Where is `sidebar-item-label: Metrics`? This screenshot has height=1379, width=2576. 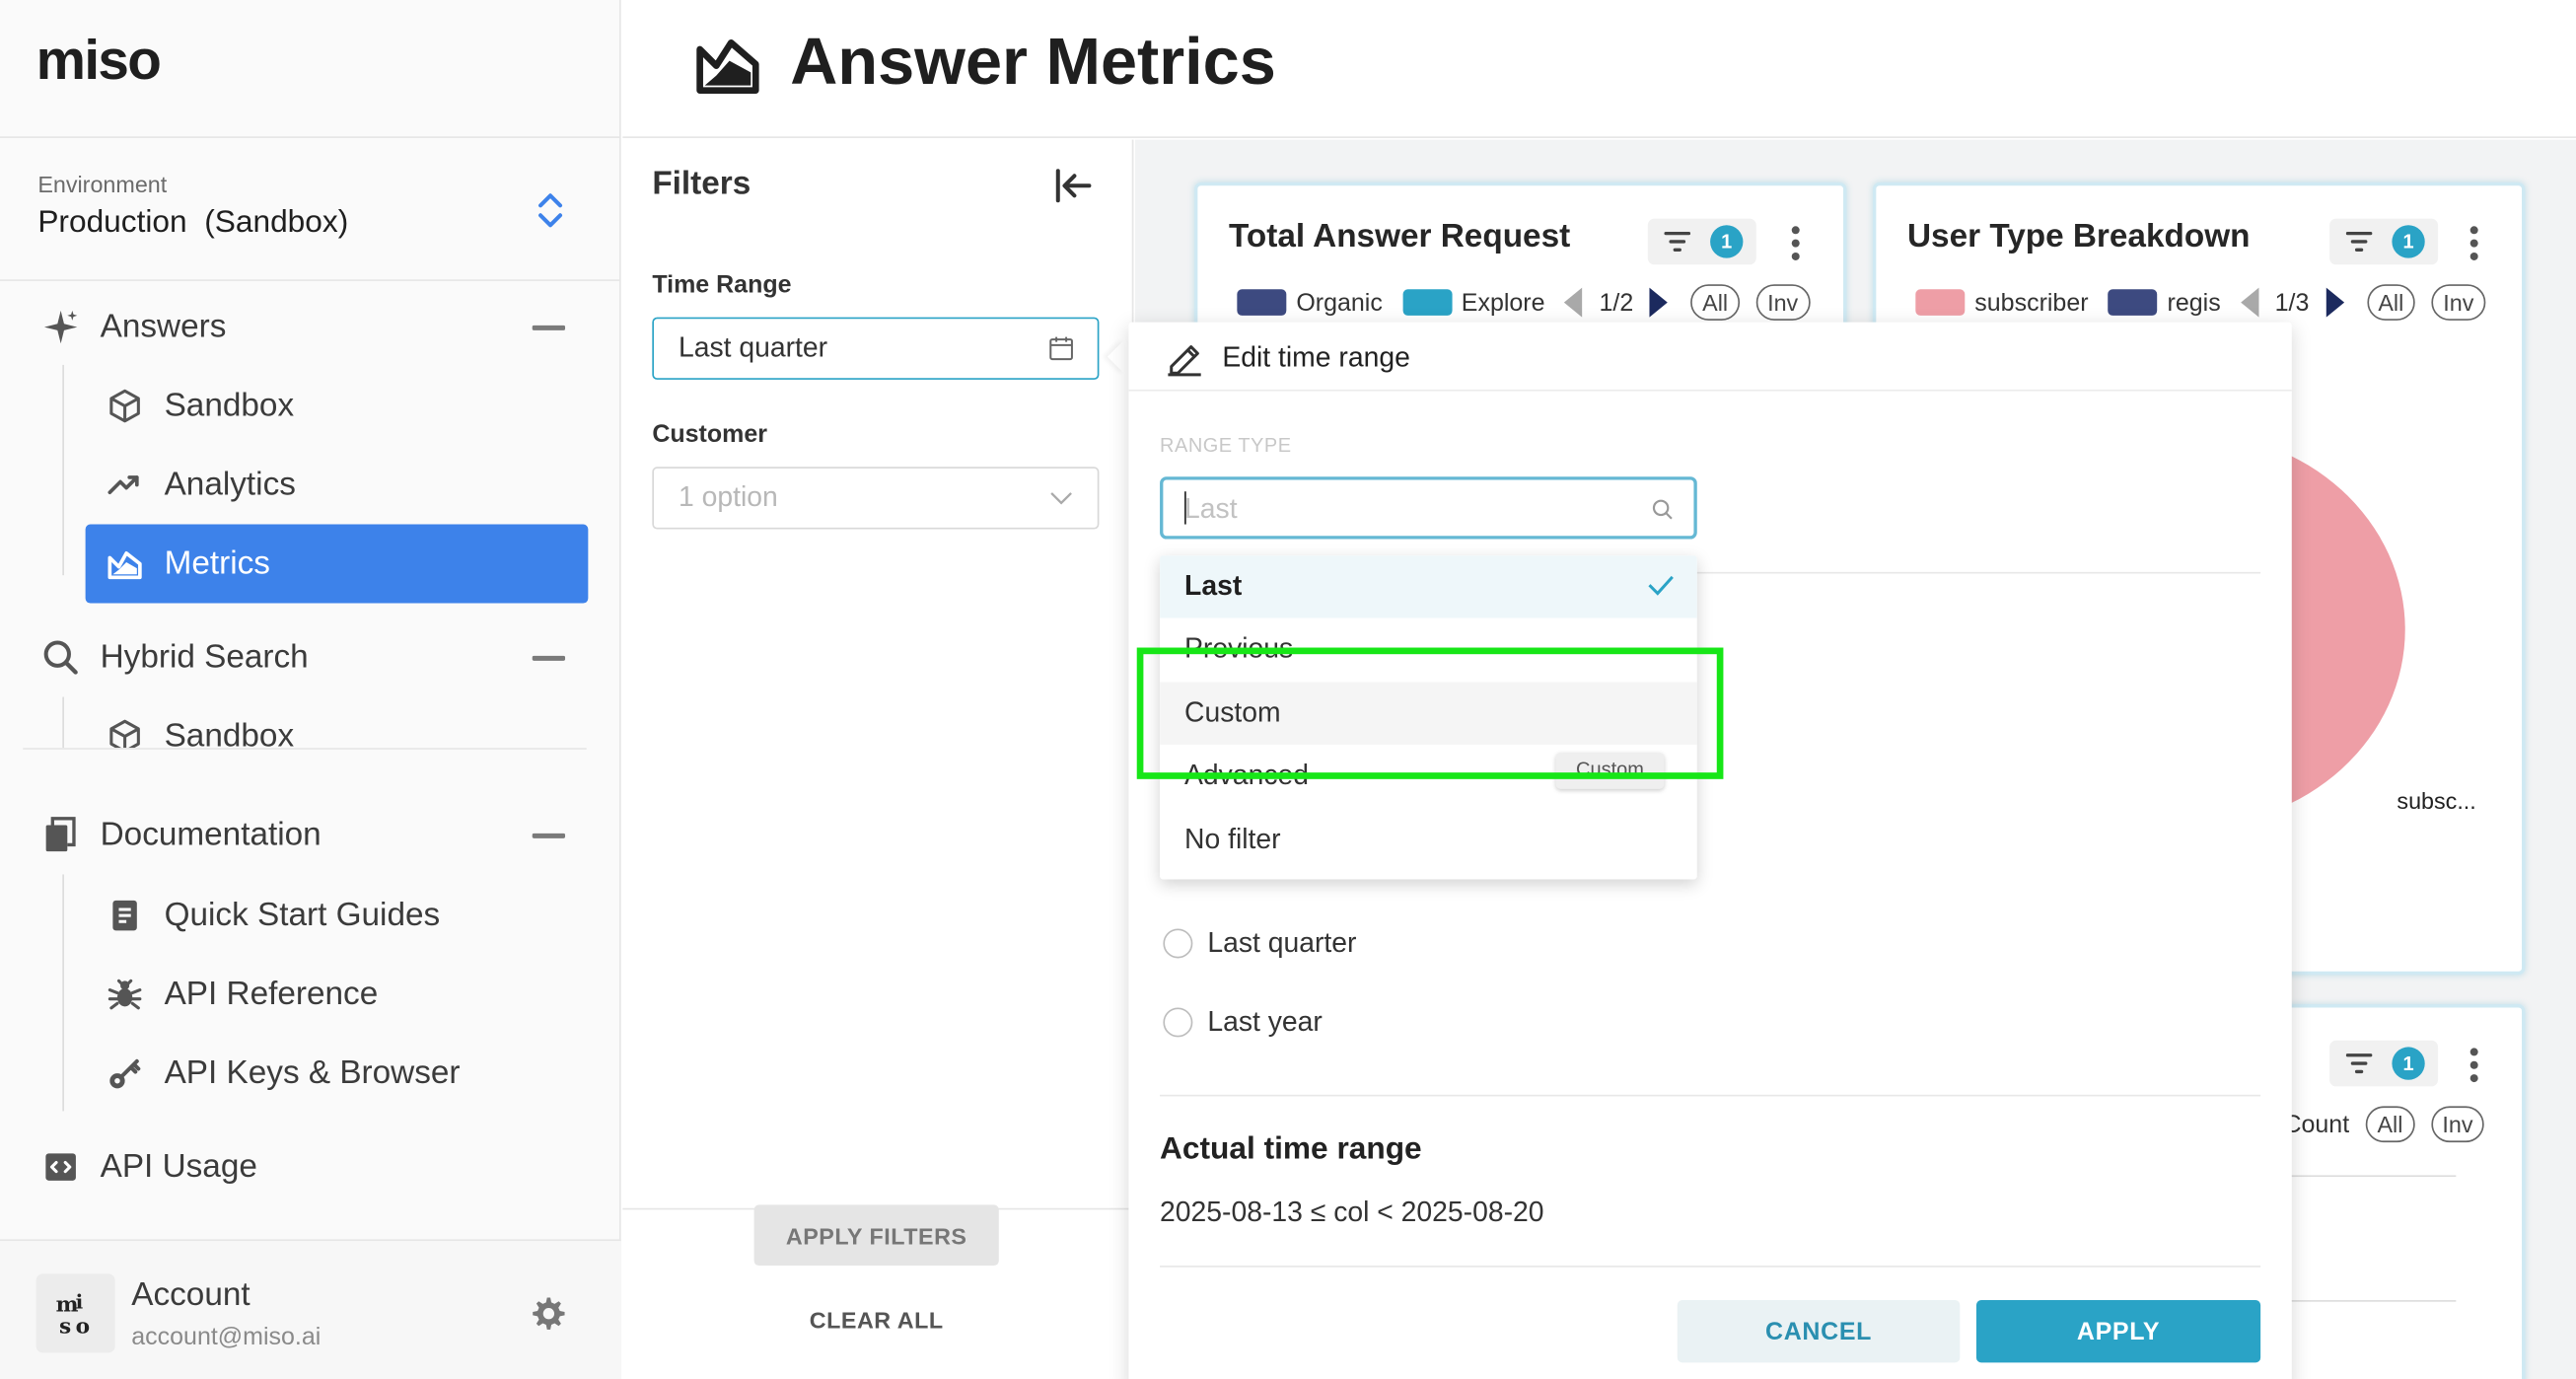
sidebar-item-label: Metrics is located at coordinates (217, 563).